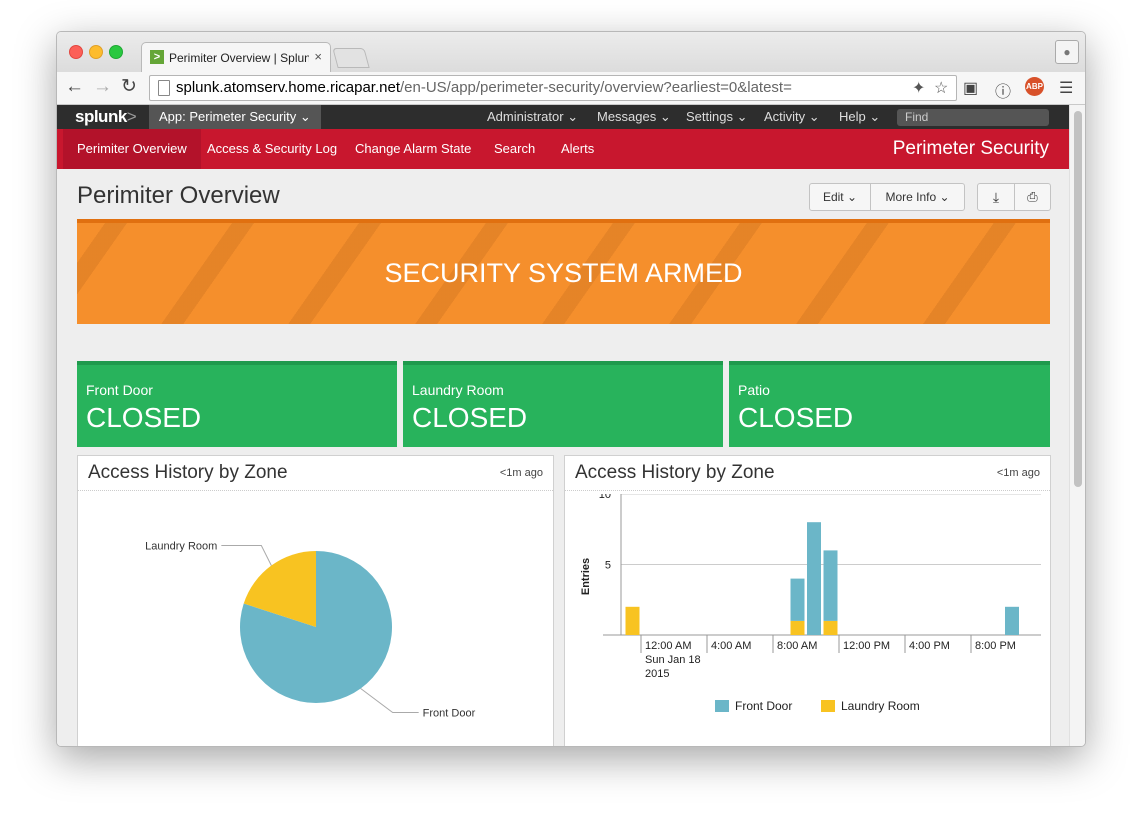 This screenshot has height=825, width=1140. I want to click on alarm-state-text: SECURITY SYSTEM ARMED, so click(563, 273).